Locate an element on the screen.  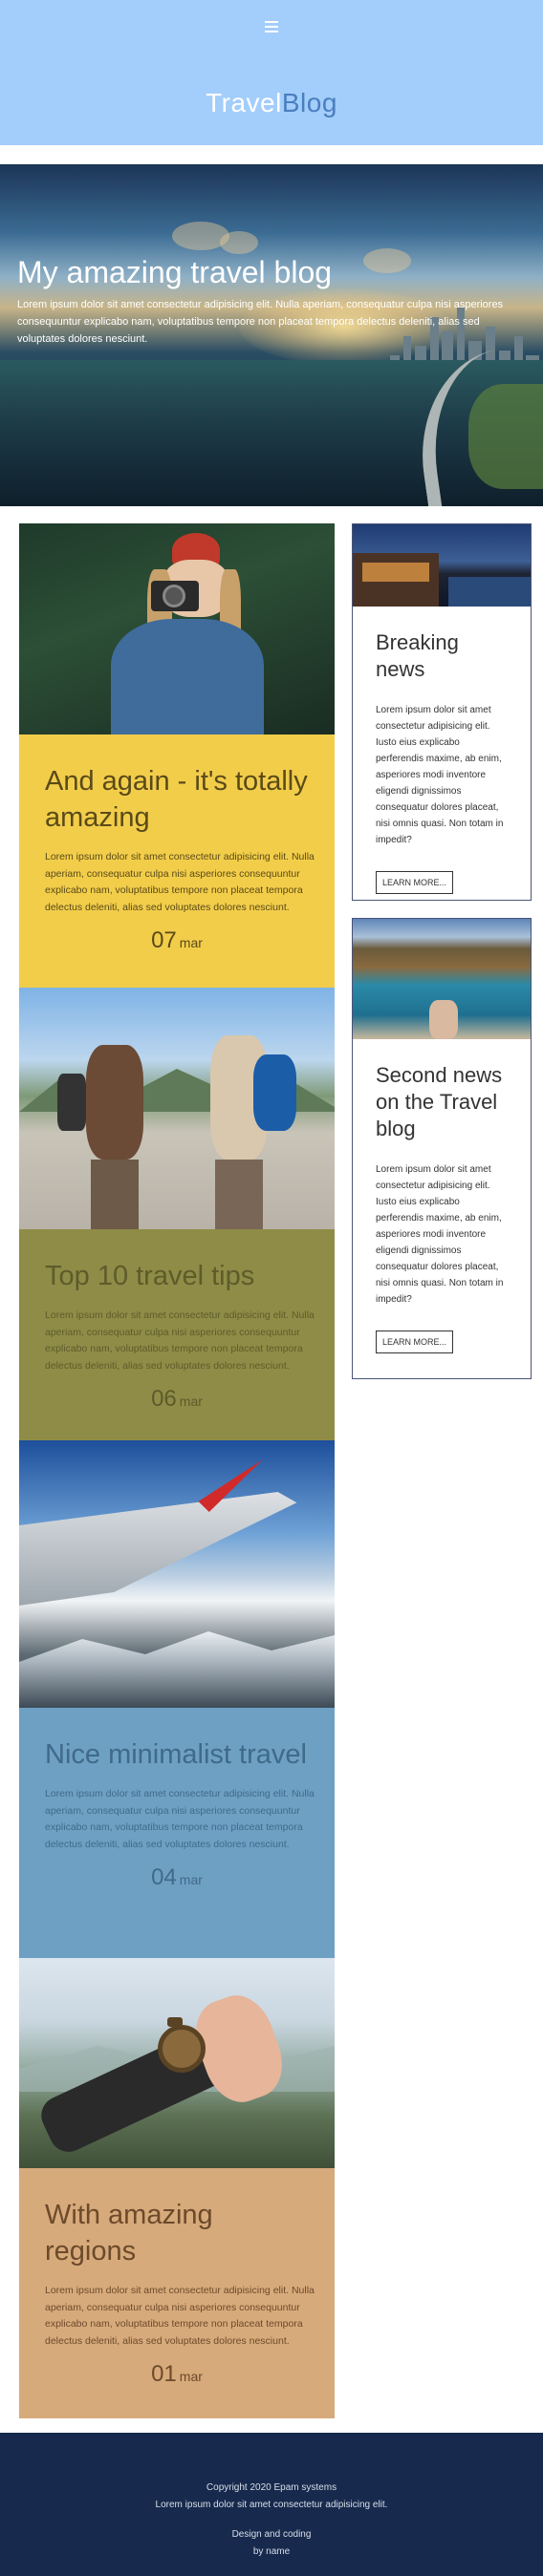
post-date: 06 mar is located at coordinates (177, 1399).